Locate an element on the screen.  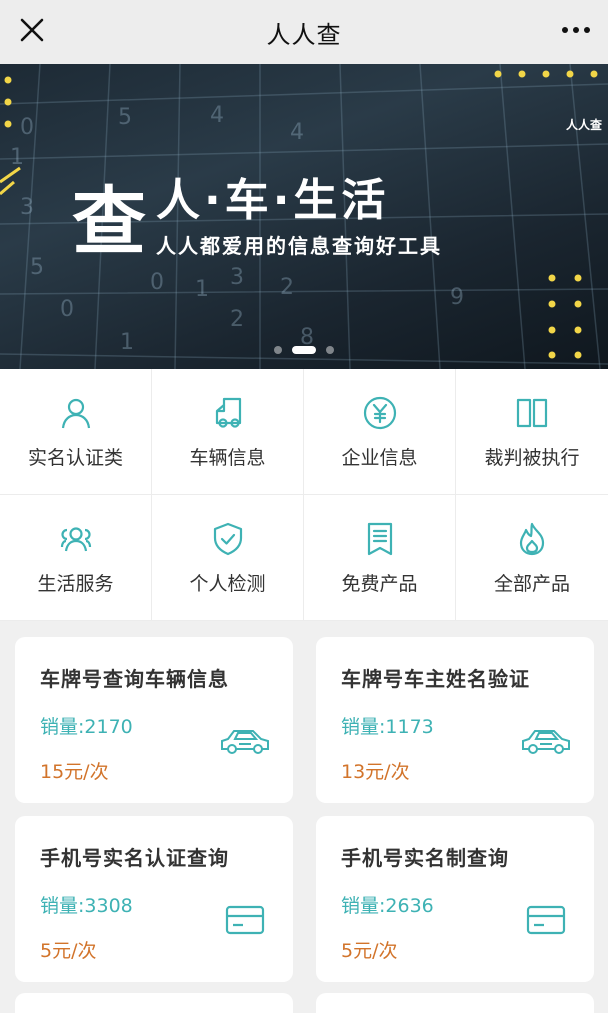
more-icon is located at coordinates (576, 30).